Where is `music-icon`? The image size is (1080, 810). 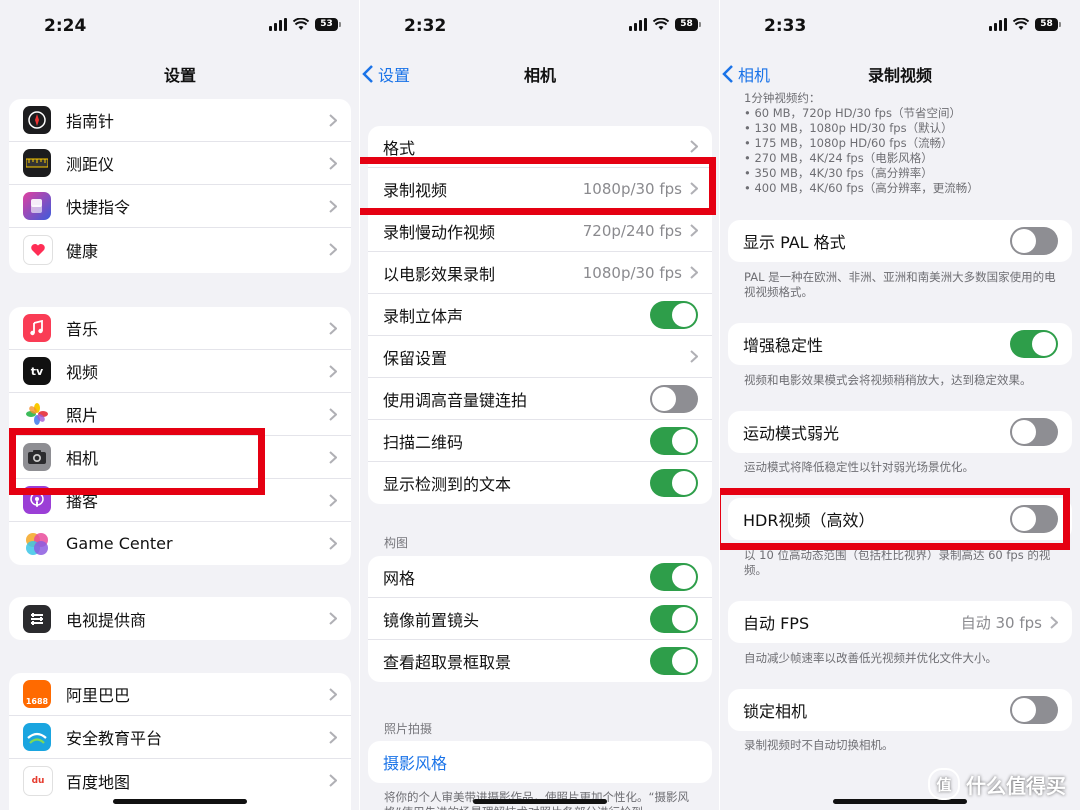
music-icon is located at coordinates (37, 328).